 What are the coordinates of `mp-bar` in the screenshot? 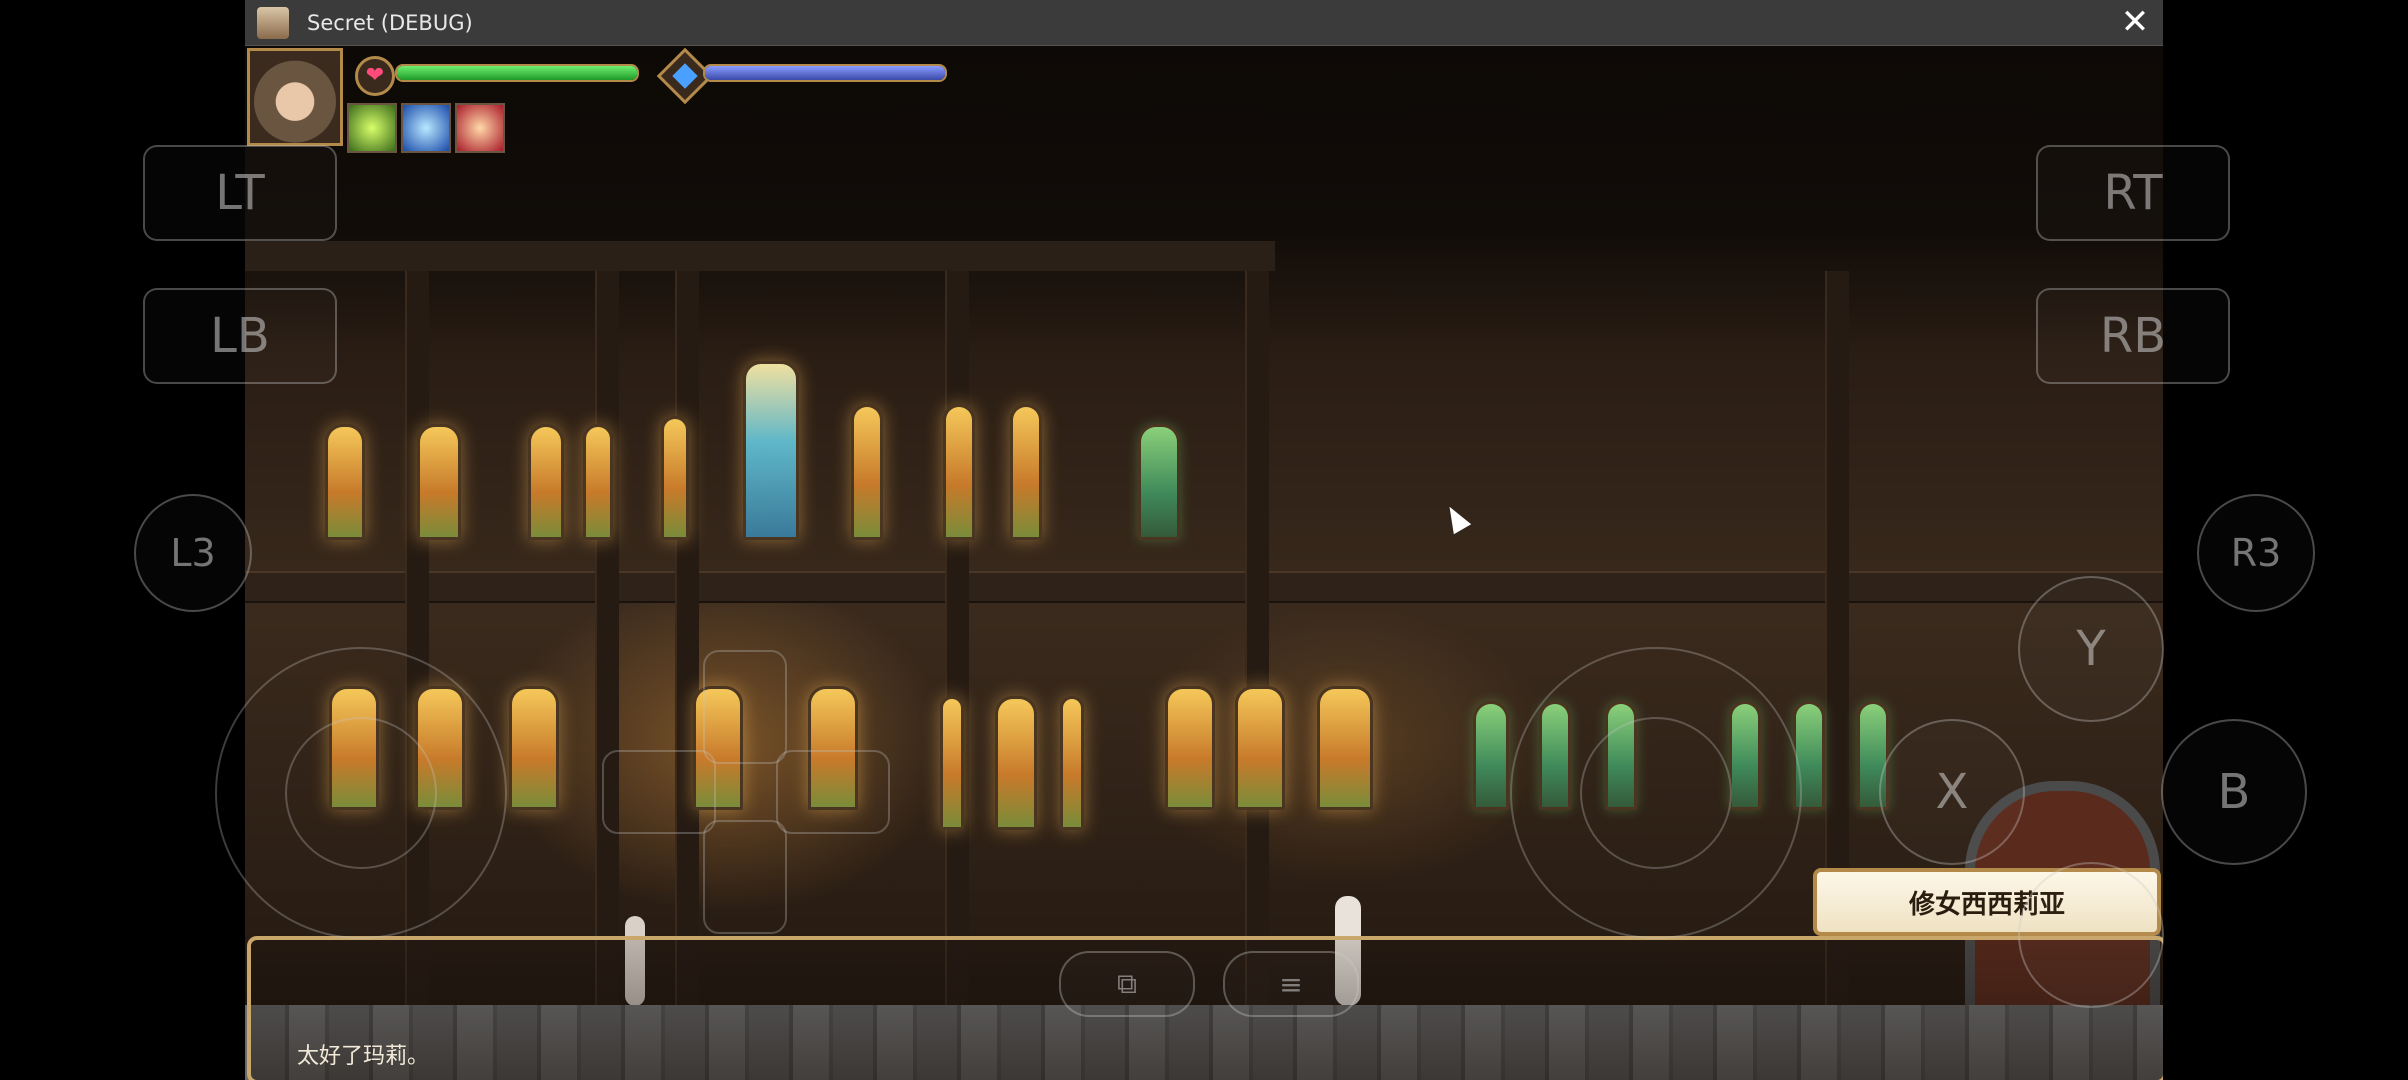 It's located at (825, 73).